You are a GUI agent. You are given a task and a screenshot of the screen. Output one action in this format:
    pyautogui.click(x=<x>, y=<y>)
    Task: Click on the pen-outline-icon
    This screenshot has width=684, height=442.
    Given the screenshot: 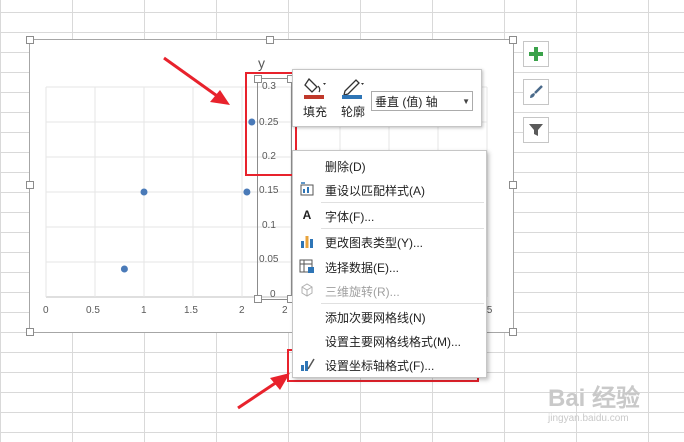 What is the action you would take?
    pyautogui.click(x=353, y=89)
    